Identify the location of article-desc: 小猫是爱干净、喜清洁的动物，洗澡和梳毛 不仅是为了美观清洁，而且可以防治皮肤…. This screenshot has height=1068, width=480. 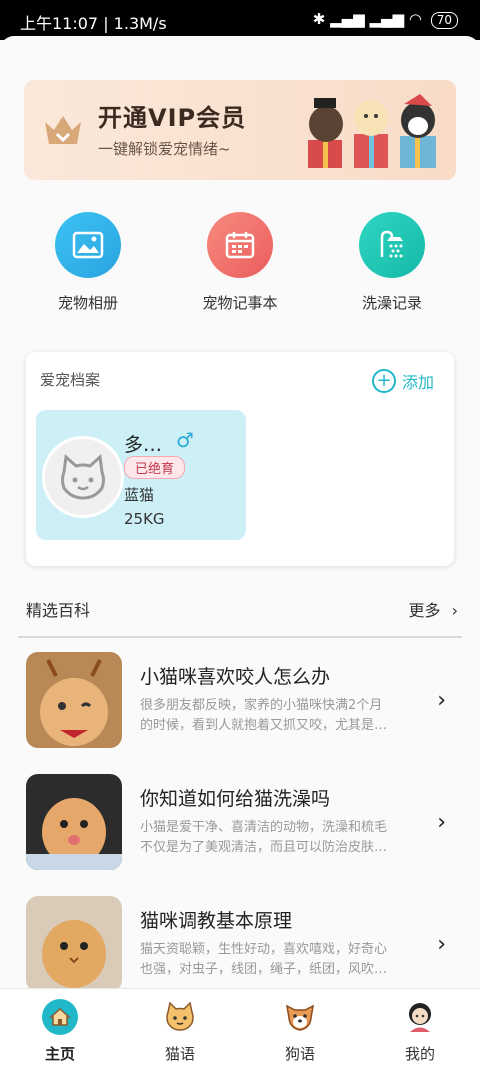
(264, 837).